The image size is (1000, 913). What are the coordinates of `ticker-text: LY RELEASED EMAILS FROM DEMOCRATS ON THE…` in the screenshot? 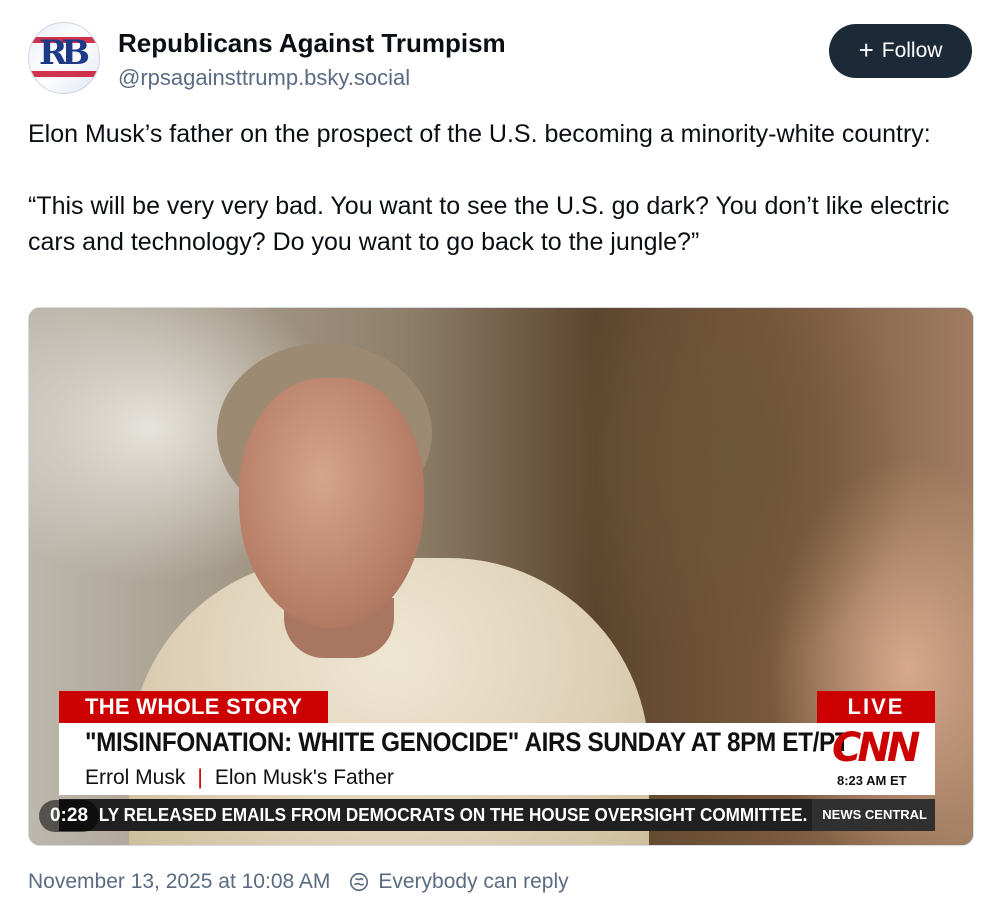 It's located at (453, 814).